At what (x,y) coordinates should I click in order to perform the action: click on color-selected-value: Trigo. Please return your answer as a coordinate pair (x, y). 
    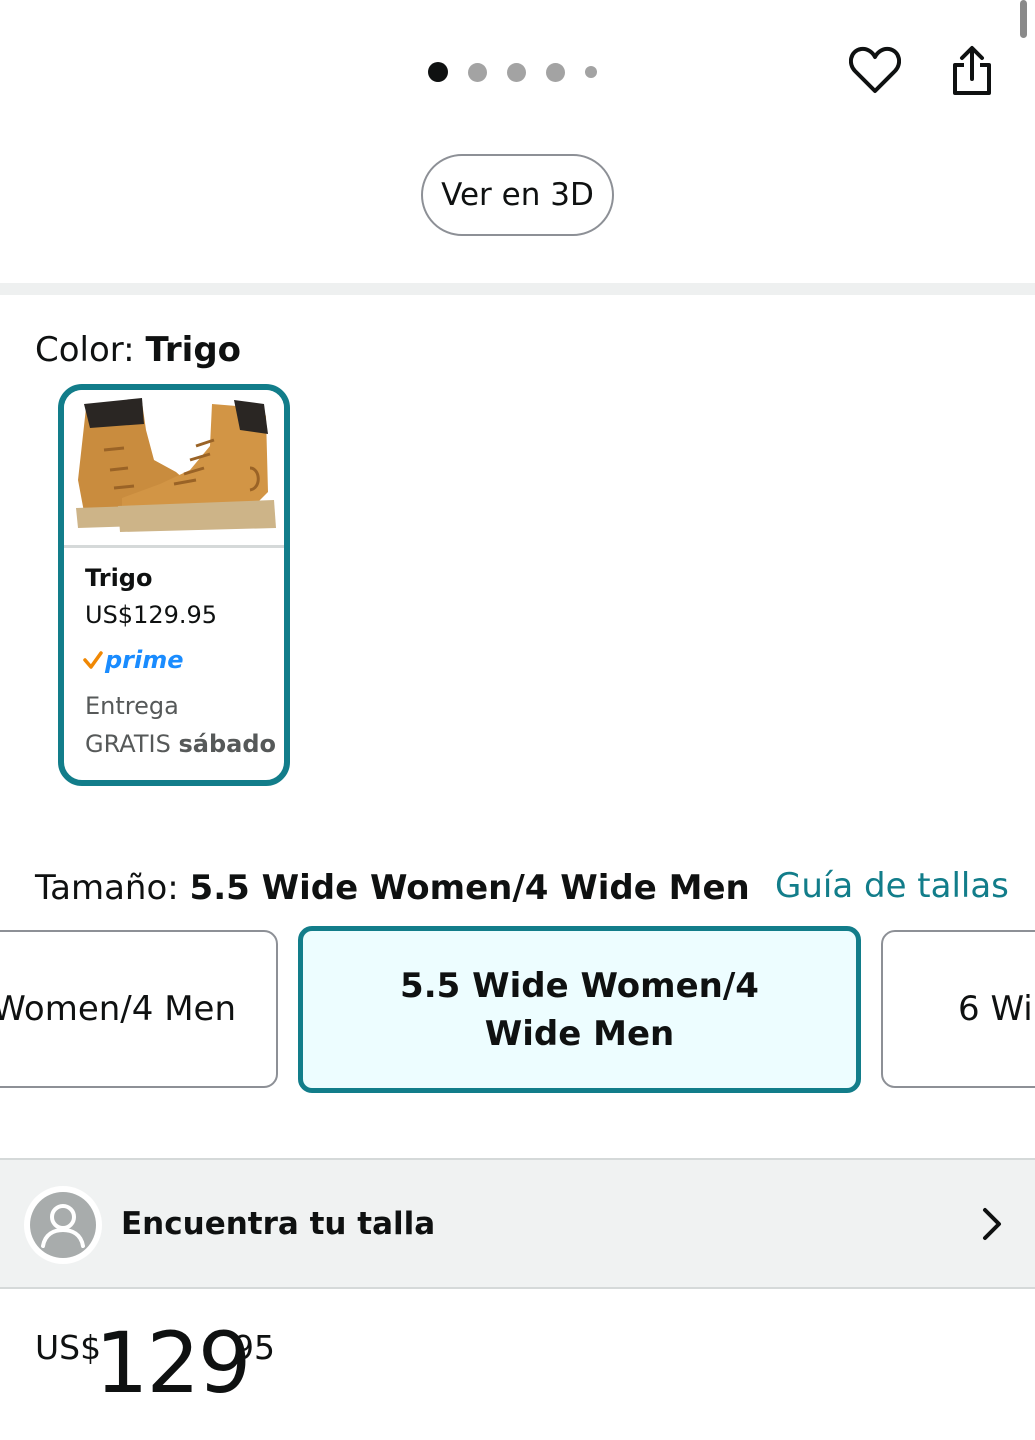
    Looking at the image, I should click on (193, 350).